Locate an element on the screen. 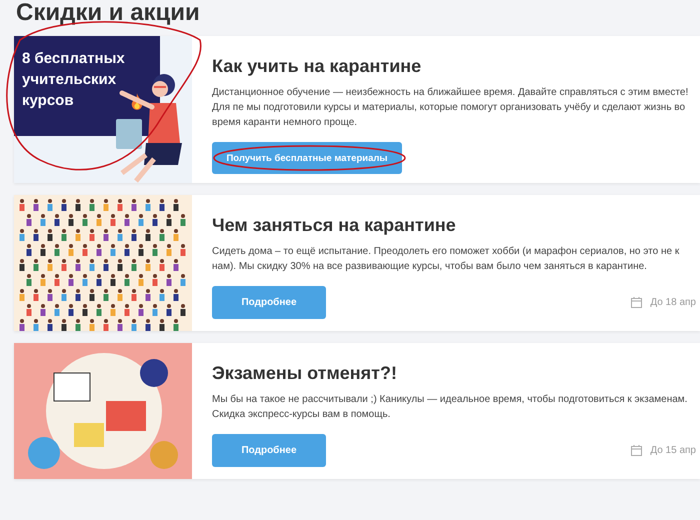 The height and width of the screenshot is (520, 700). promo-title: Экзамены отменят?! is located at coordinates (305, 373).